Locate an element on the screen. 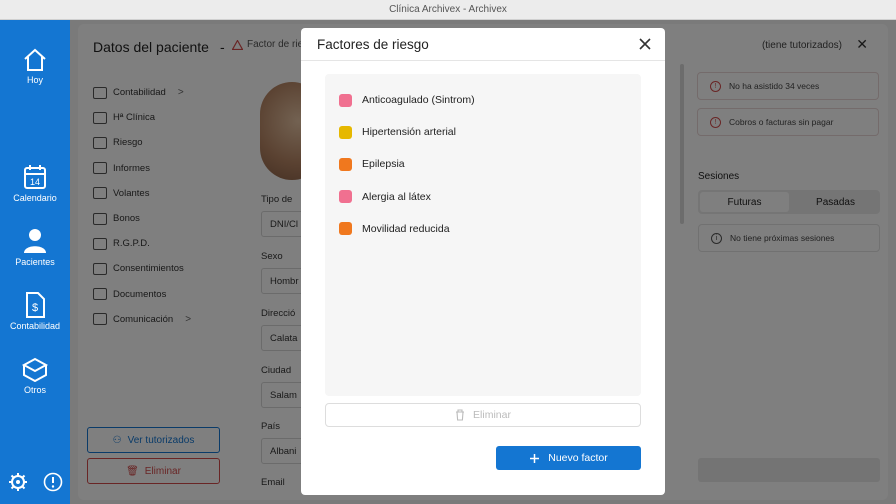 The width and height of the screenshot is (896, 504). delete-factor-button: Eliminar is located at coordinates (483, 415).